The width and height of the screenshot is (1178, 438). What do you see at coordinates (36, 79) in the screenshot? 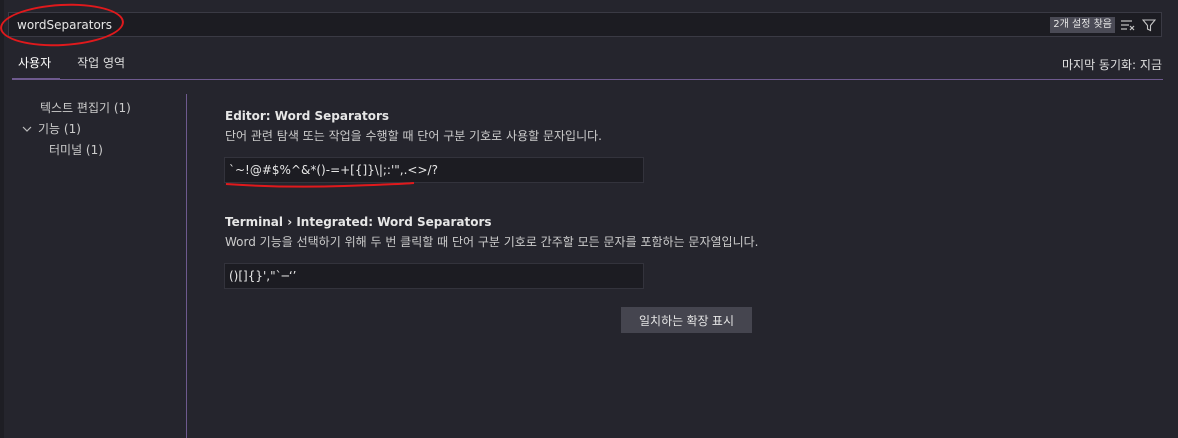
I see `active-tab-indicator` at bounding box center [36, 79].